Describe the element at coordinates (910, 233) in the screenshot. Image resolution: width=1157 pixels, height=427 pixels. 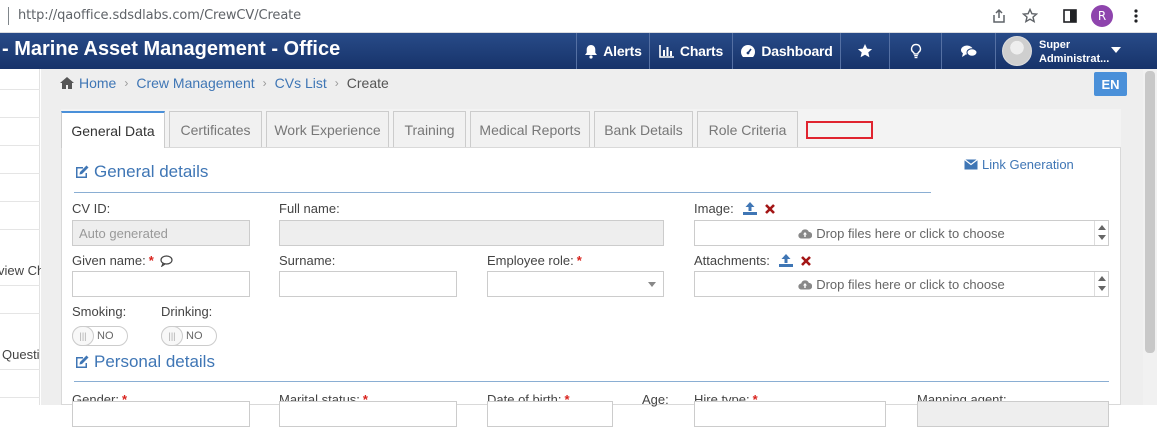
I see `image-dropzone-text: Drop files here or click to choose` at that location.